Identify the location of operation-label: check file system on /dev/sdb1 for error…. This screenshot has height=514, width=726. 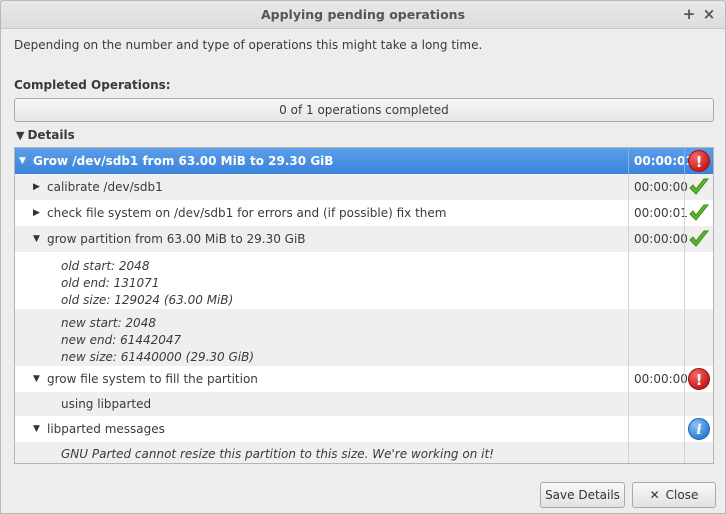
(247, 213).